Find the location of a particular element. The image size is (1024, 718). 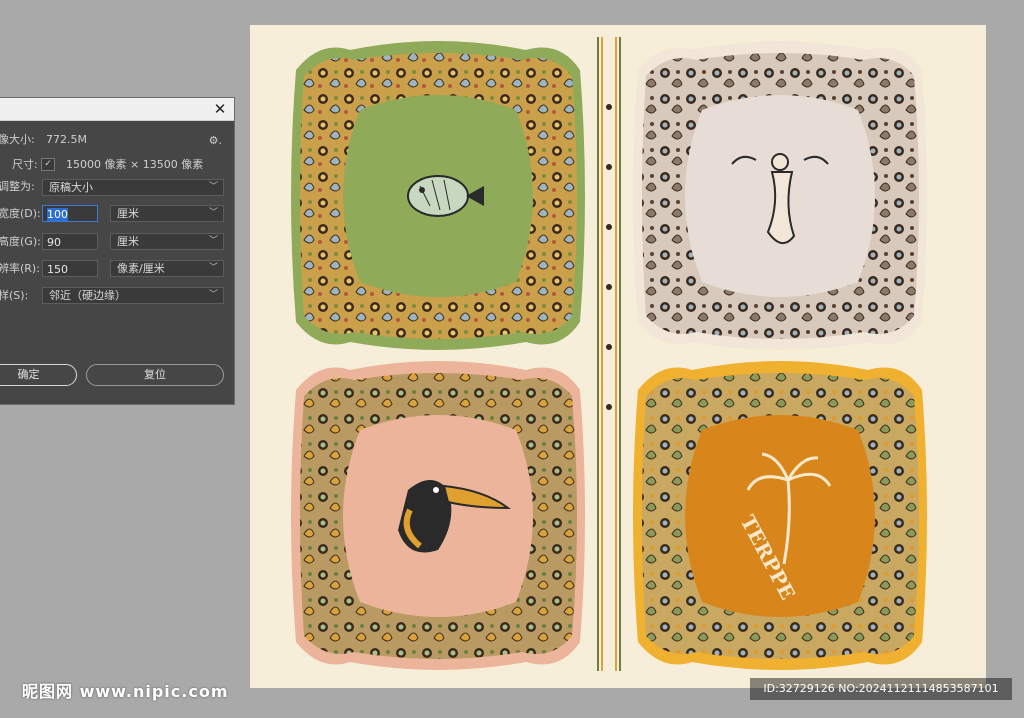

image-size-label: 像大小: is located at coordinates (17, 139).